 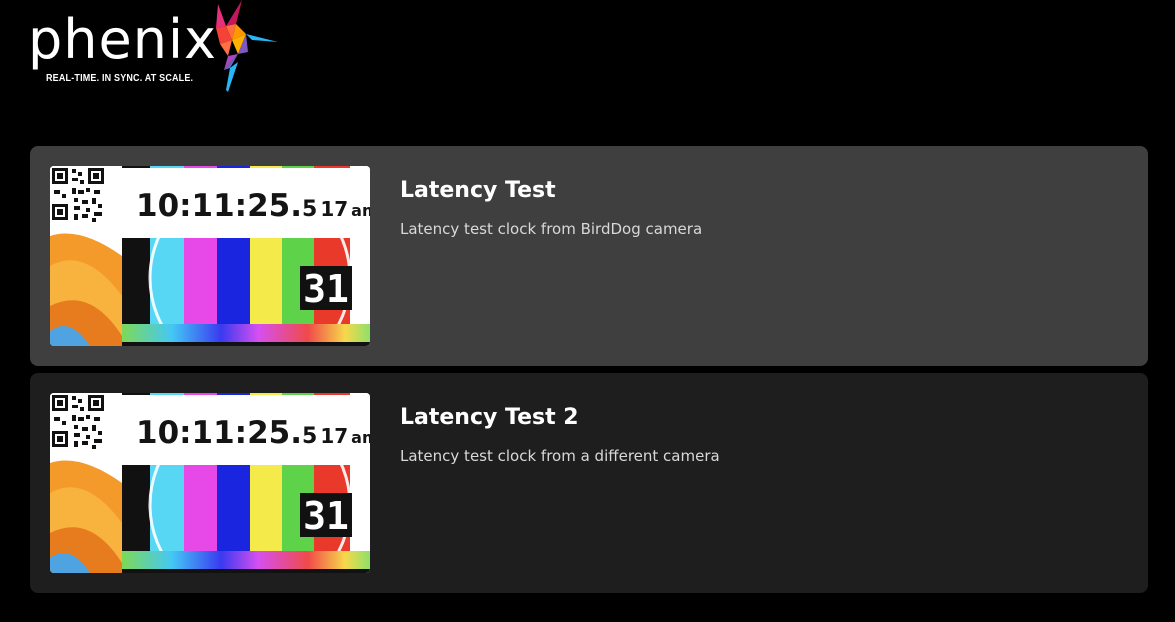 What do you see at coordinates (247, 46) in the screenshot?
I see `hummingbird-icon` at bounding box center [247, 46].